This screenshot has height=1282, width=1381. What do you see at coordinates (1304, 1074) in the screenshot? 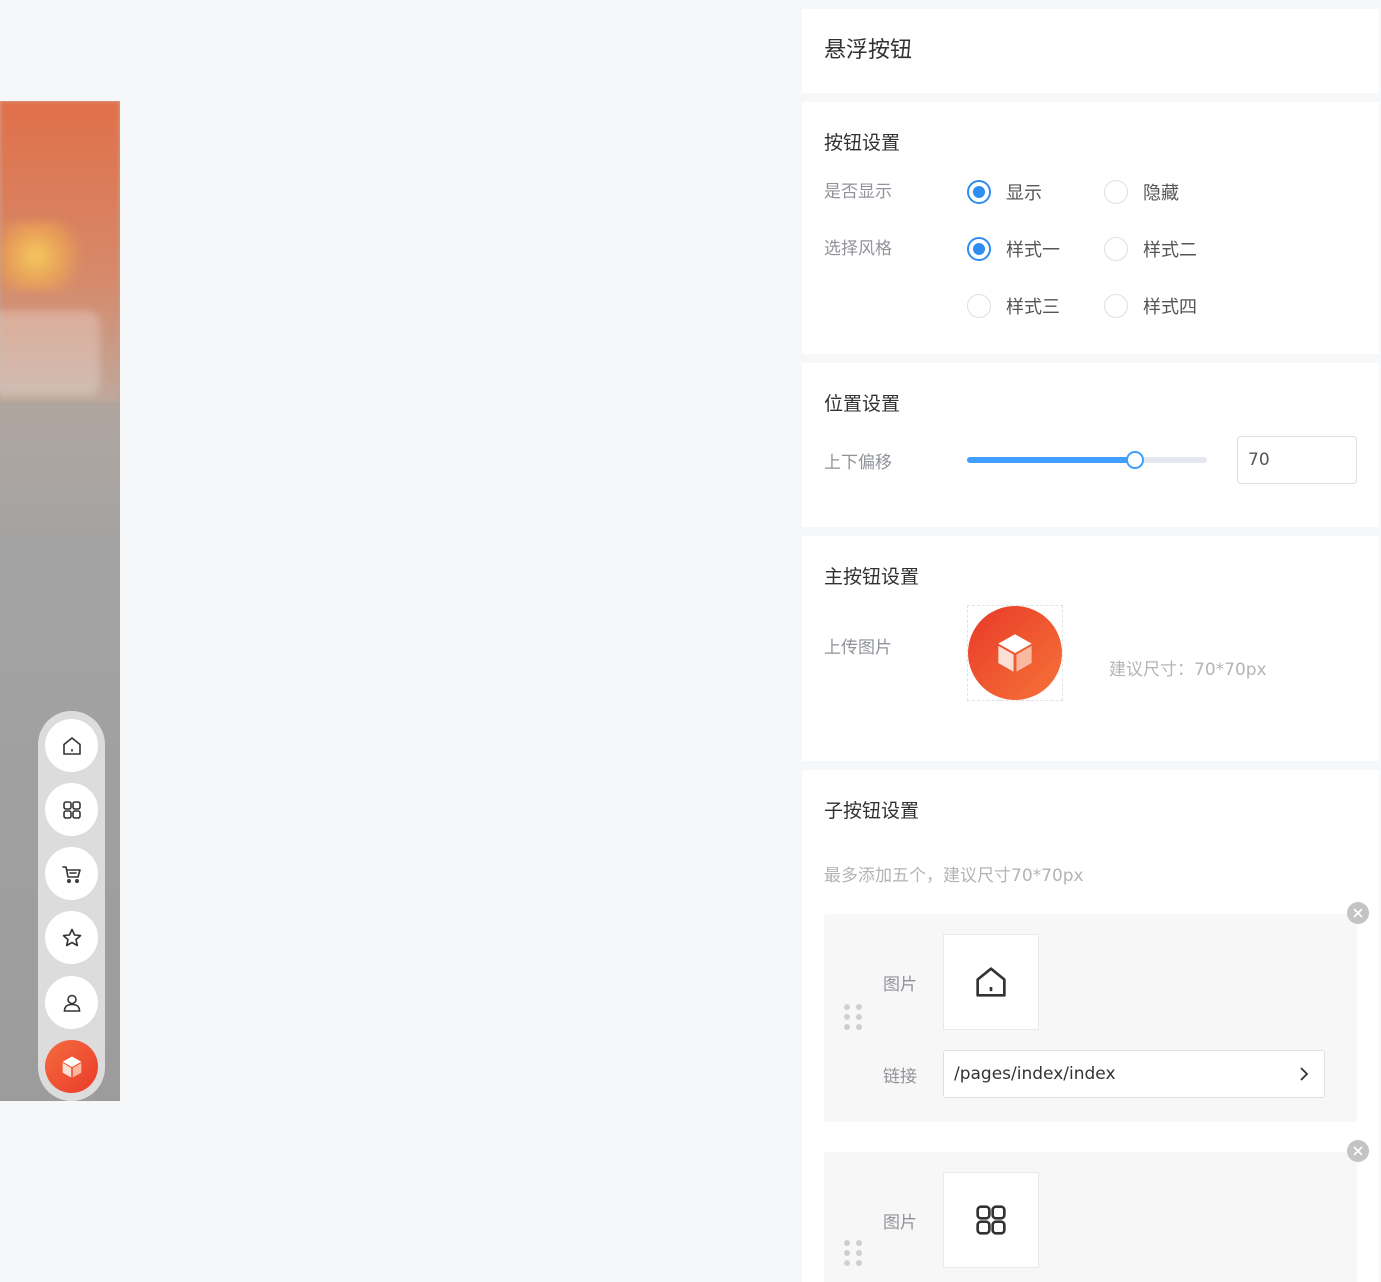
I see `chevron-right-icon` at bounding box center [1304, 1074].